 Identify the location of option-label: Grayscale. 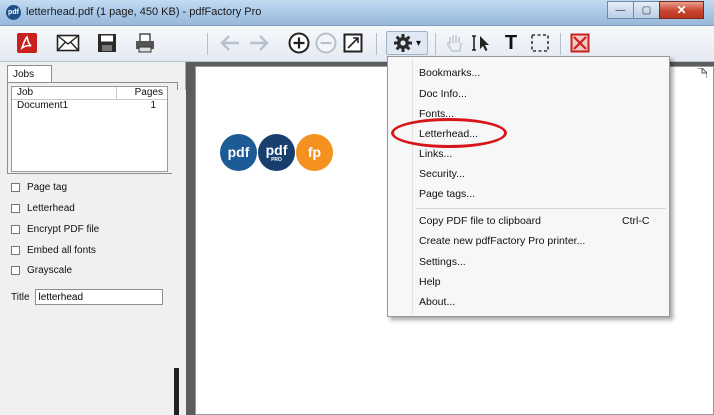
(50, 270).